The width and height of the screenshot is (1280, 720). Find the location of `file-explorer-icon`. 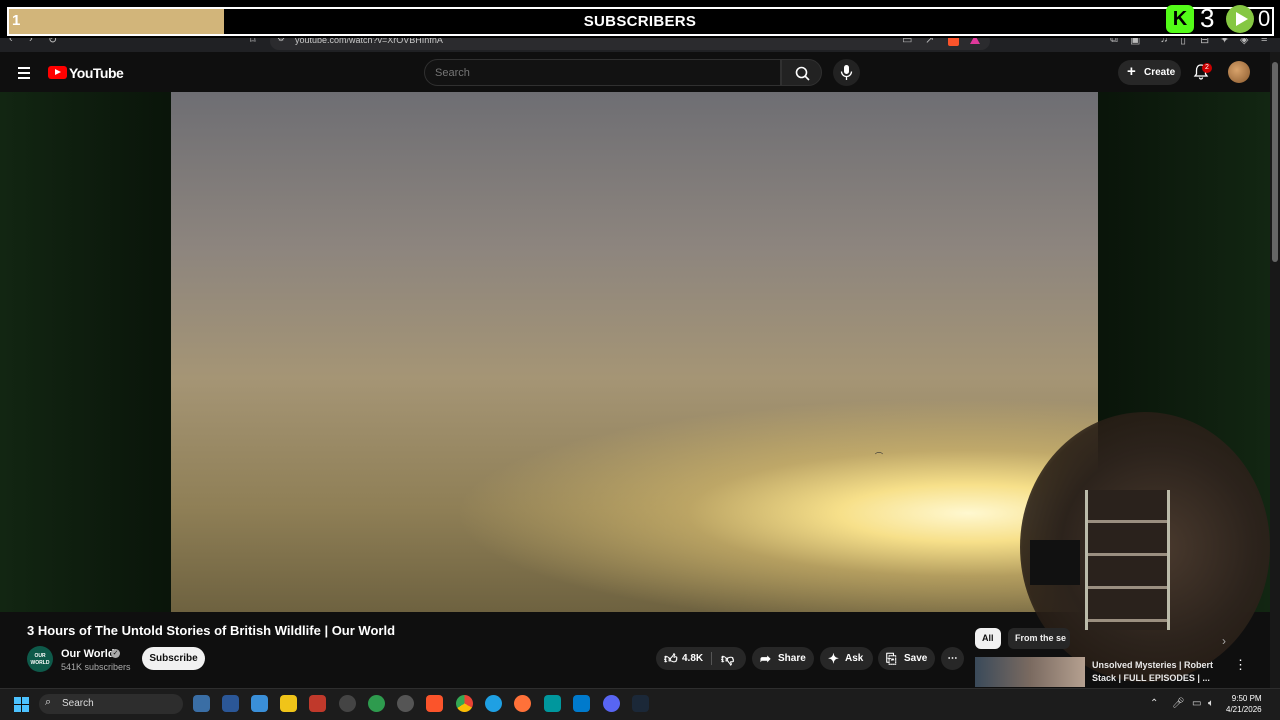

file-explorer-icon is located at coordinates (288, 703).